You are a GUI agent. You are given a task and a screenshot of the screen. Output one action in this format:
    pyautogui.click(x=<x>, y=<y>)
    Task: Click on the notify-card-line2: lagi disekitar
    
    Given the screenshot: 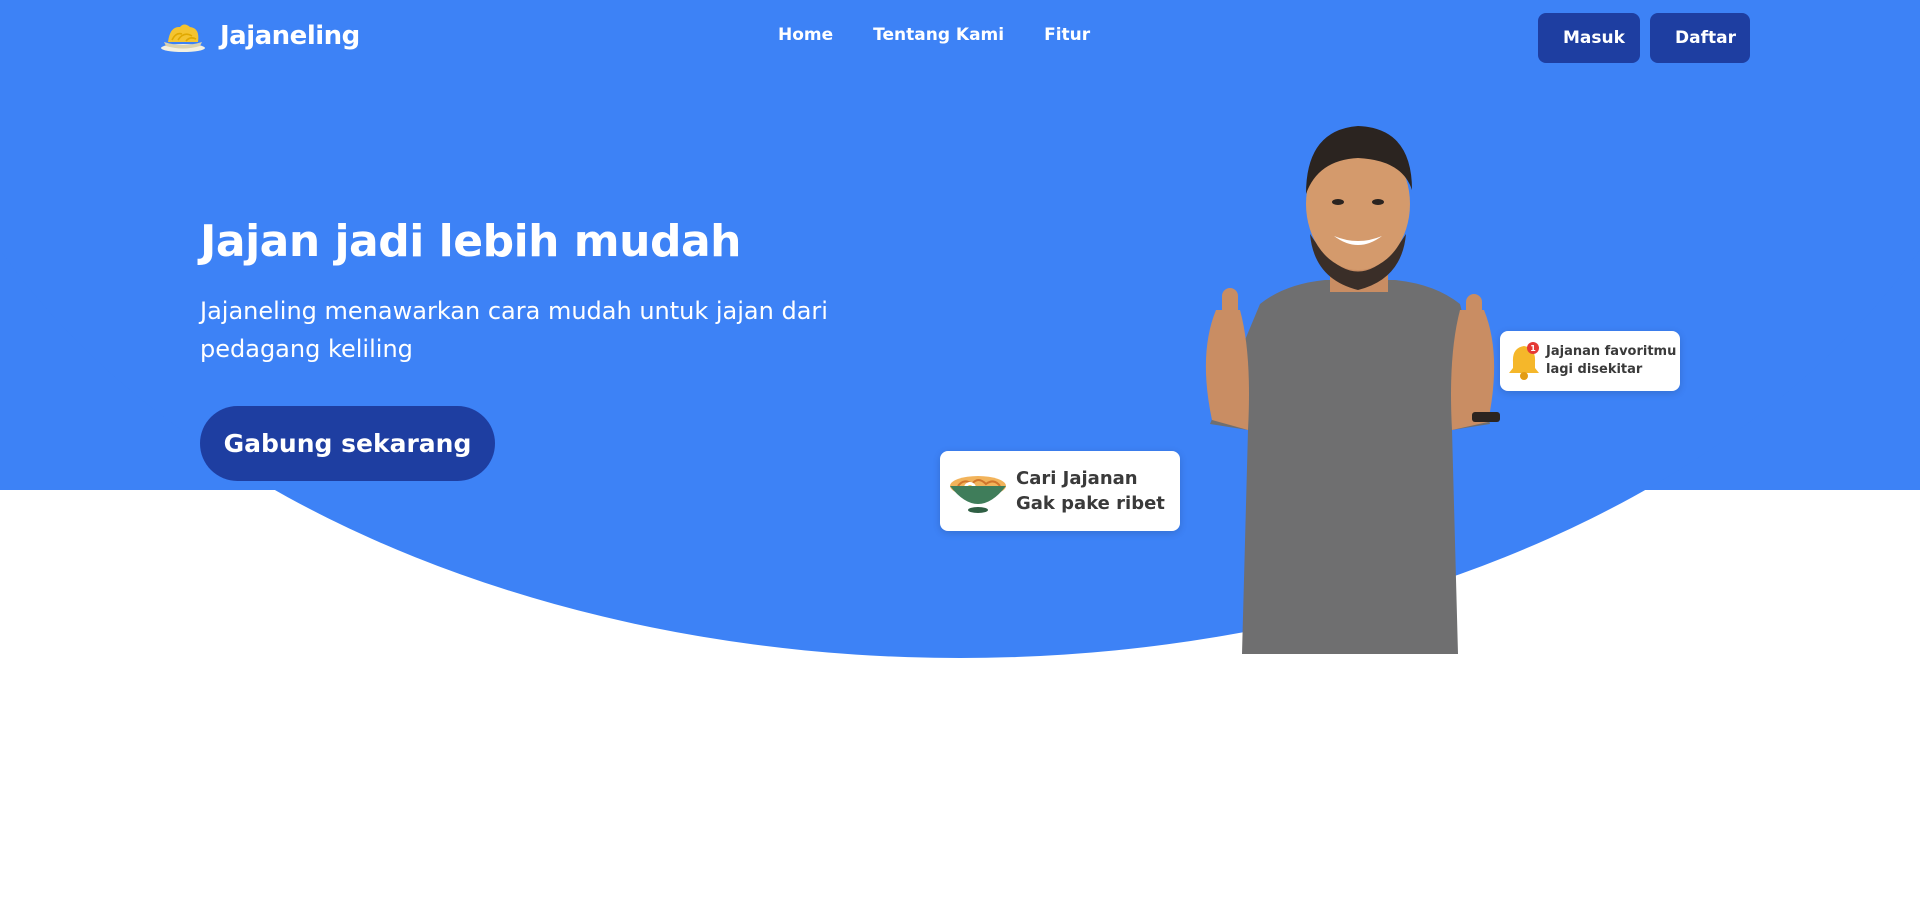 What is the action you would take?
    pyautogui.click(x=1594, y=369)
    